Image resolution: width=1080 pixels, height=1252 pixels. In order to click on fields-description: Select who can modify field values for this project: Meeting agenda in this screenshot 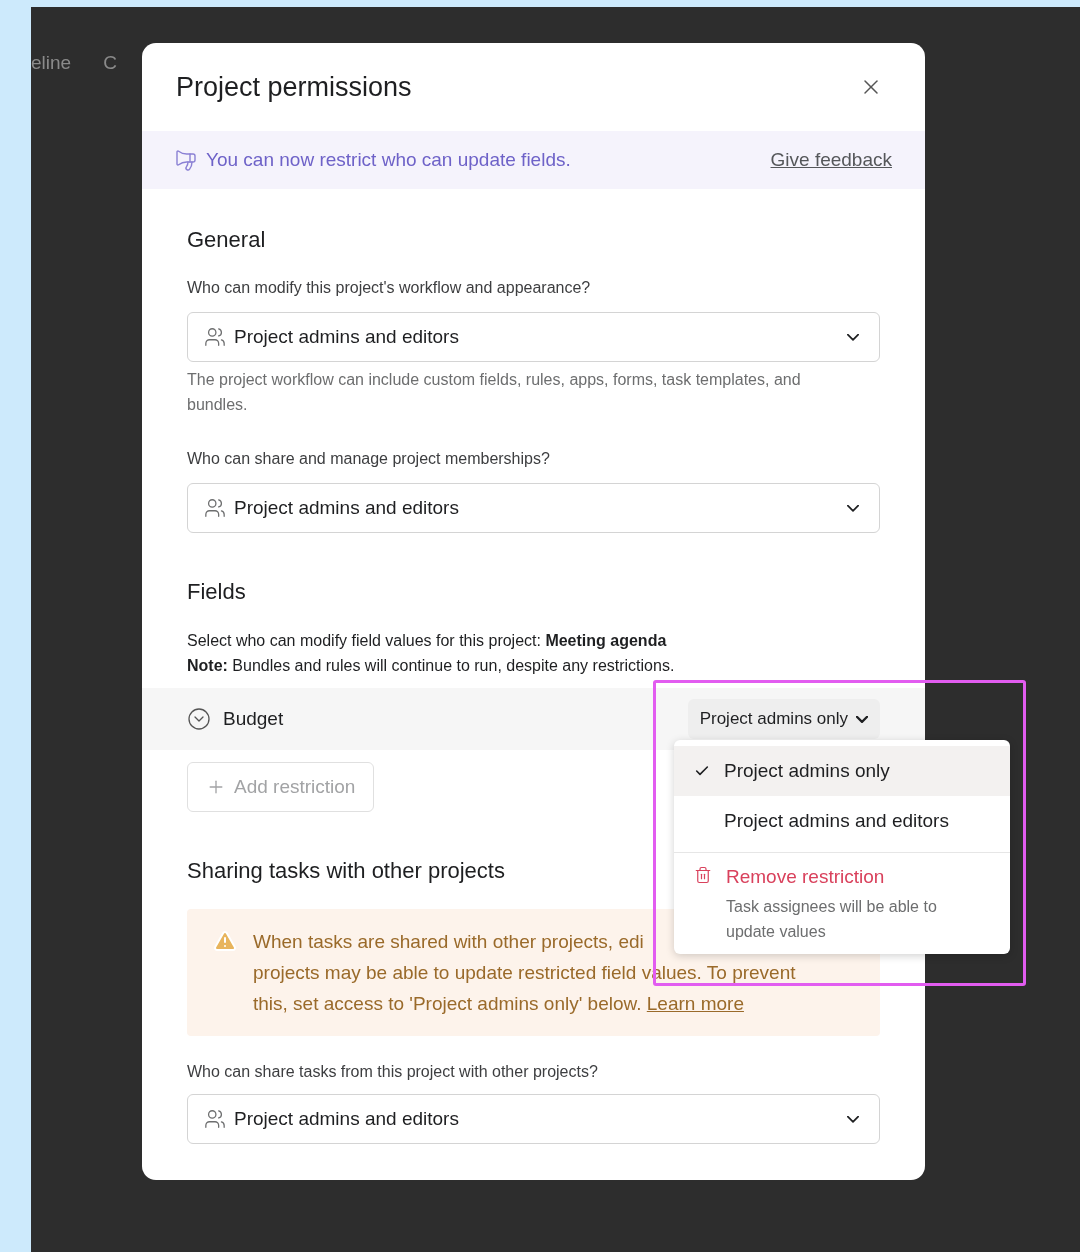, I will do `click(427, 641)`.